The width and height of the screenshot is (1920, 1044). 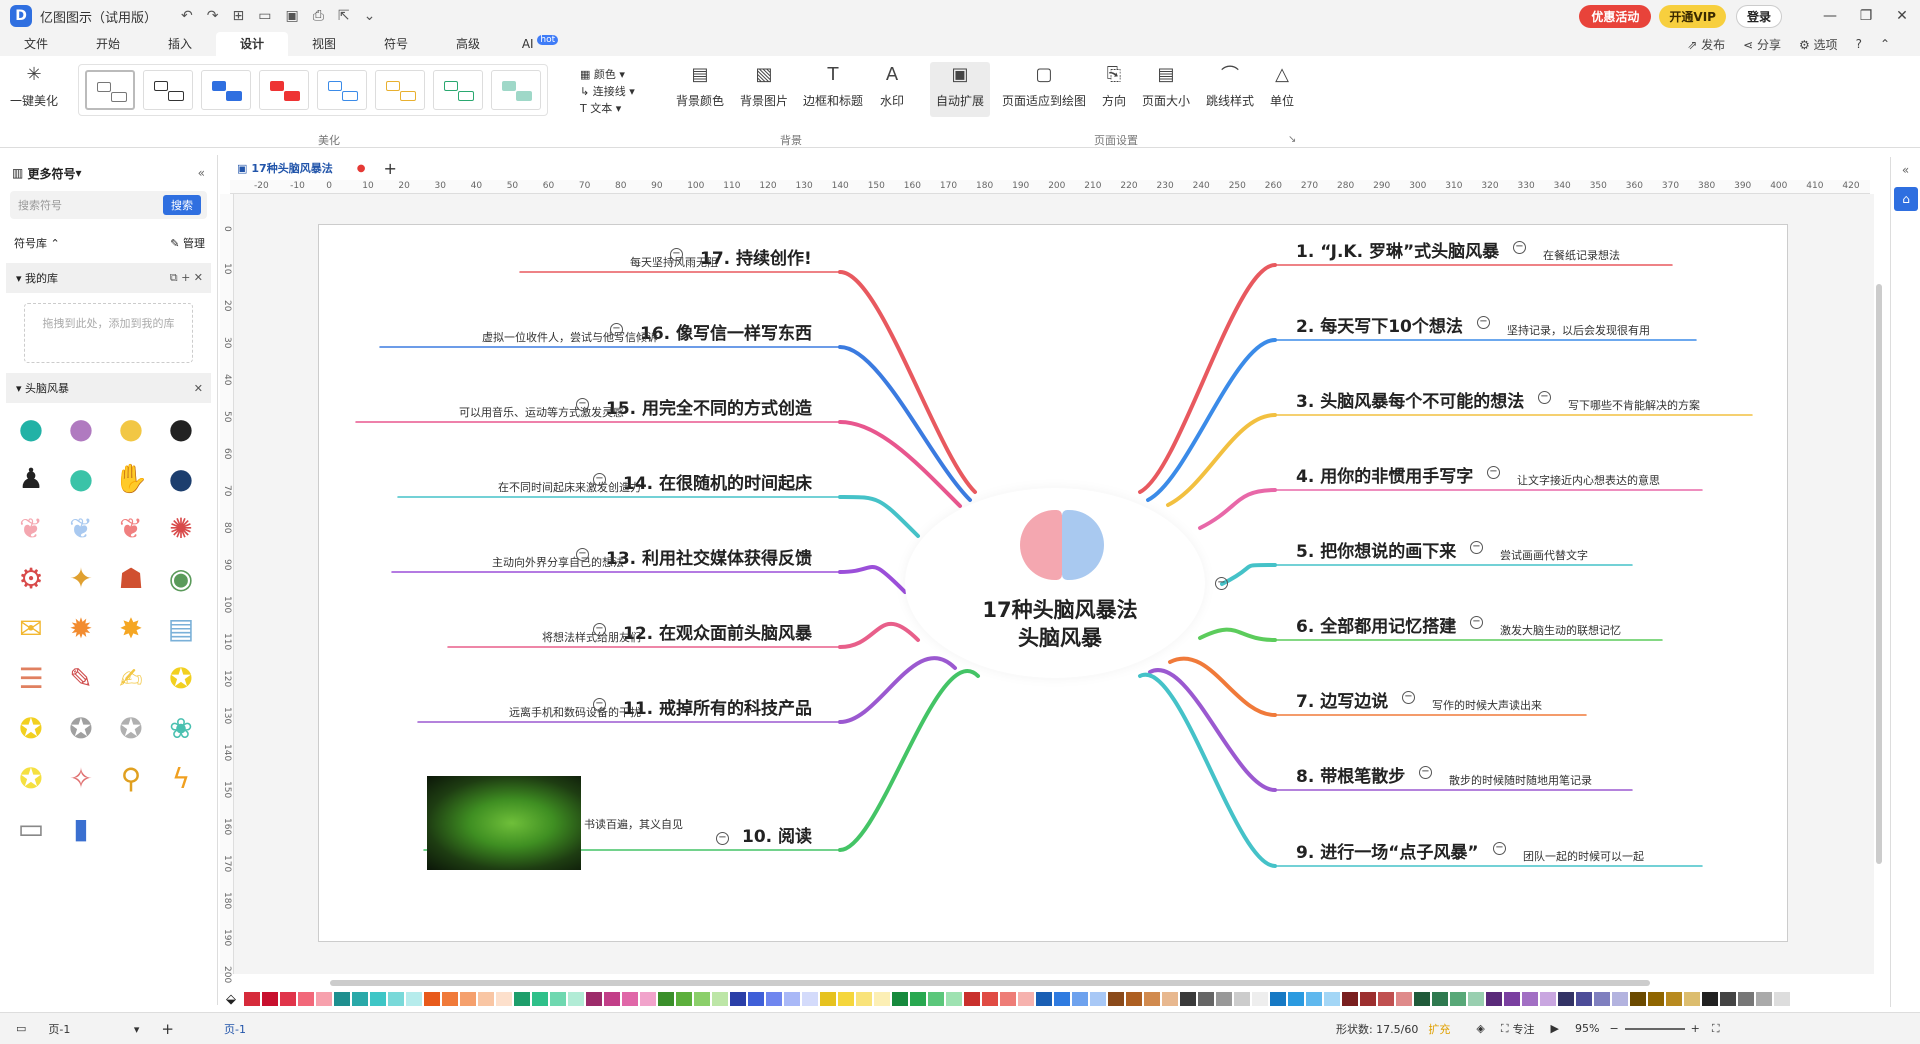 What do you see at coordinates (709, 556) in the screenshot?
I see `topic-left: 13. 利用社交媒体获得反馈` at bounding box center [709, 556].